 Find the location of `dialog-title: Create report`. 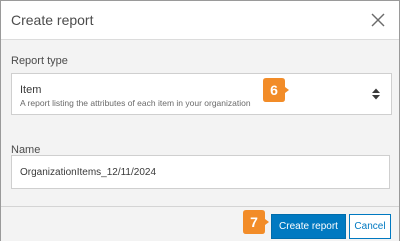

dialog-title: Create report is located at coordinates (52, 20).